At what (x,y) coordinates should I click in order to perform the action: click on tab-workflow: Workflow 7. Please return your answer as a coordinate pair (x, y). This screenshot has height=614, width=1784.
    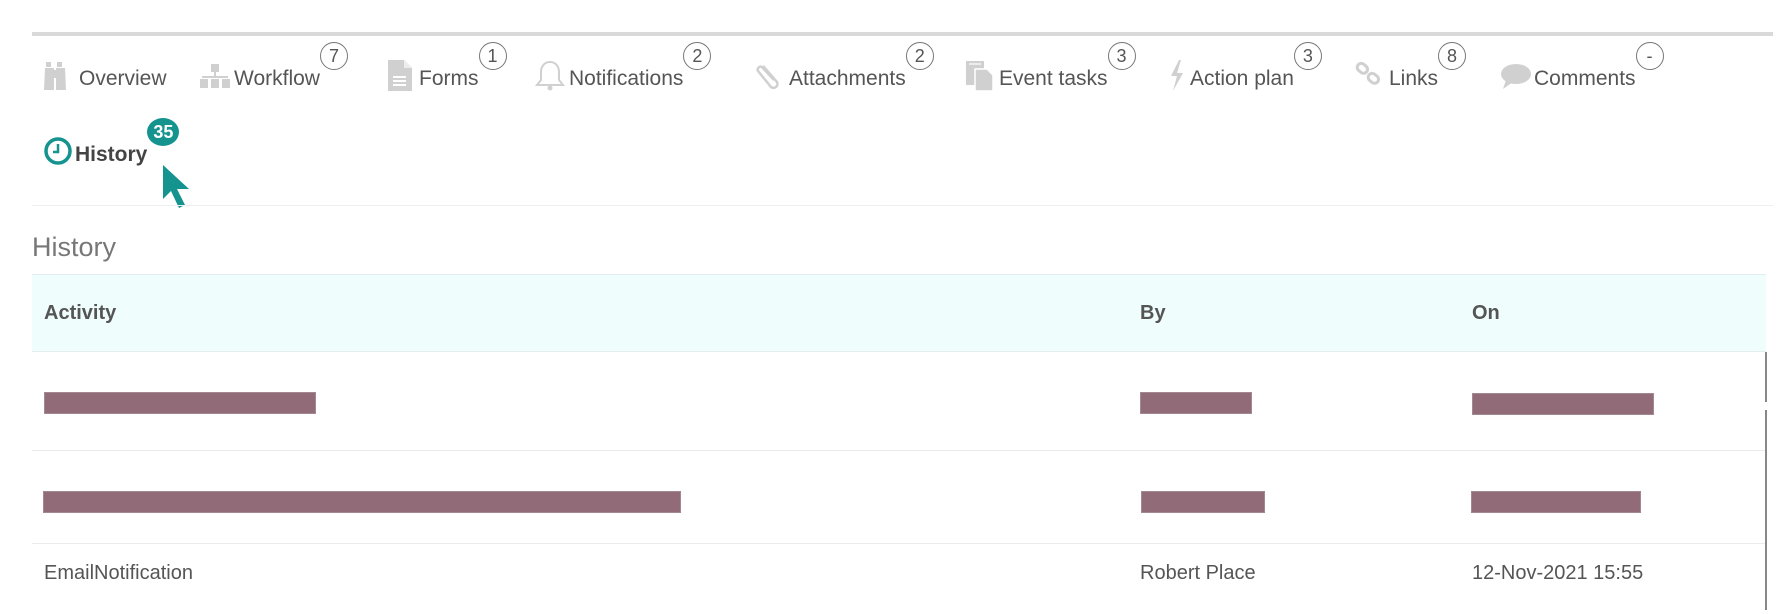
    Looking at the image, I should click on (273, 67).